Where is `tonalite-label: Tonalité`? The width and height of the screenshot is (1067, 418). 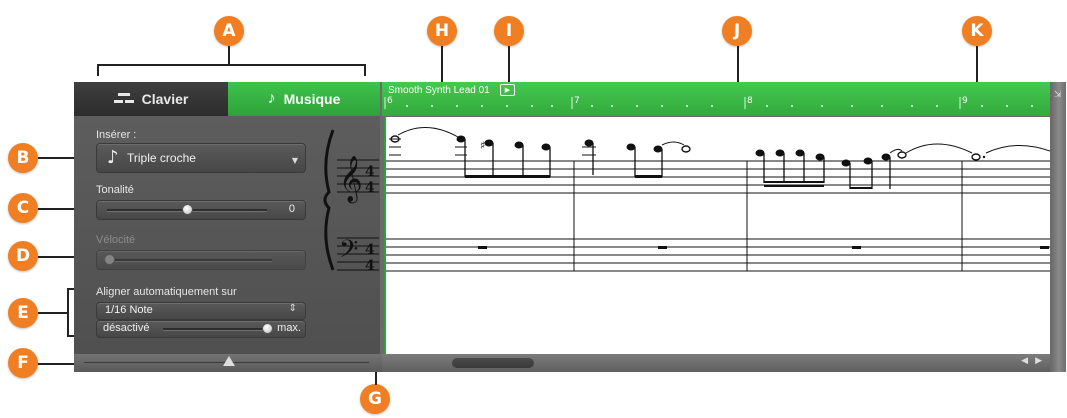
tonalite-label: Tonalité is located at coordinates (115, 190).